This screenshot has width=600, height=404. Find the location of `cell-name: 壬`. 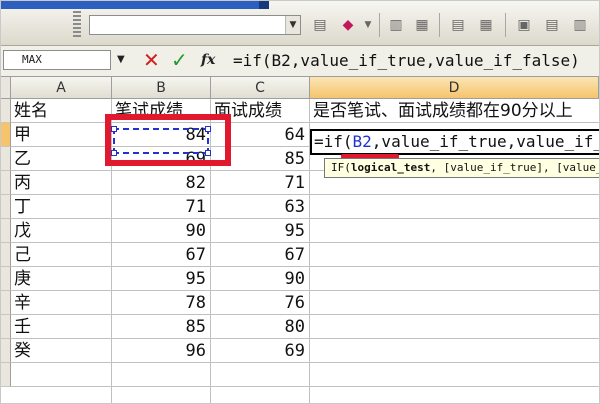

cell-name: 壬 is located at coordinates (61, 327).